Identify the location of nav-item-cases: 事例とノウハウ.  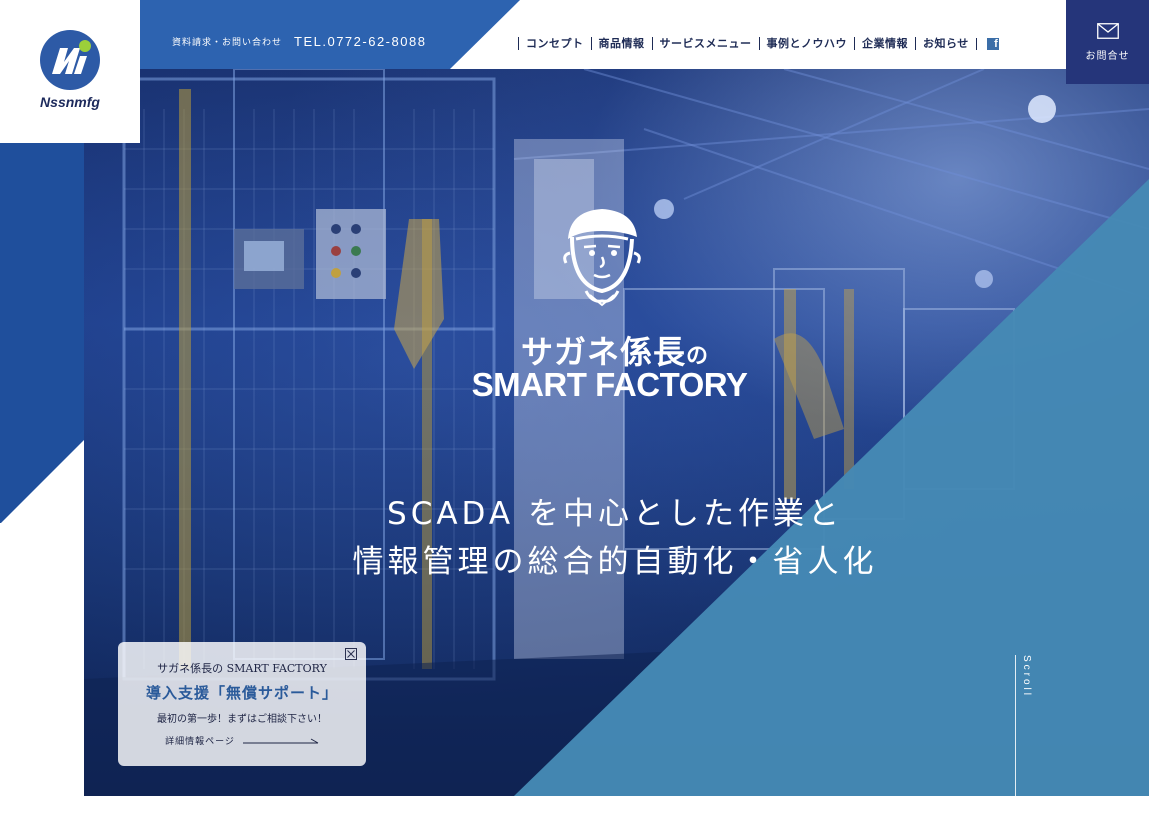
(806, 43).